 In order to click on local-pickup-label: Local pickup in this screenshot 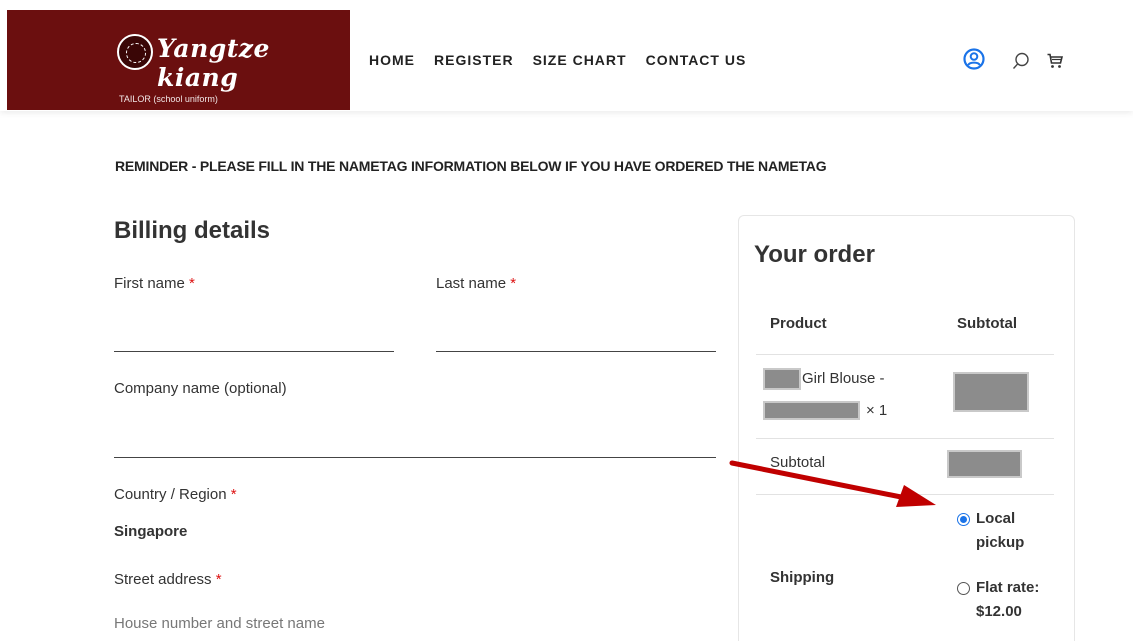, I will do `click(1000, 531)`.